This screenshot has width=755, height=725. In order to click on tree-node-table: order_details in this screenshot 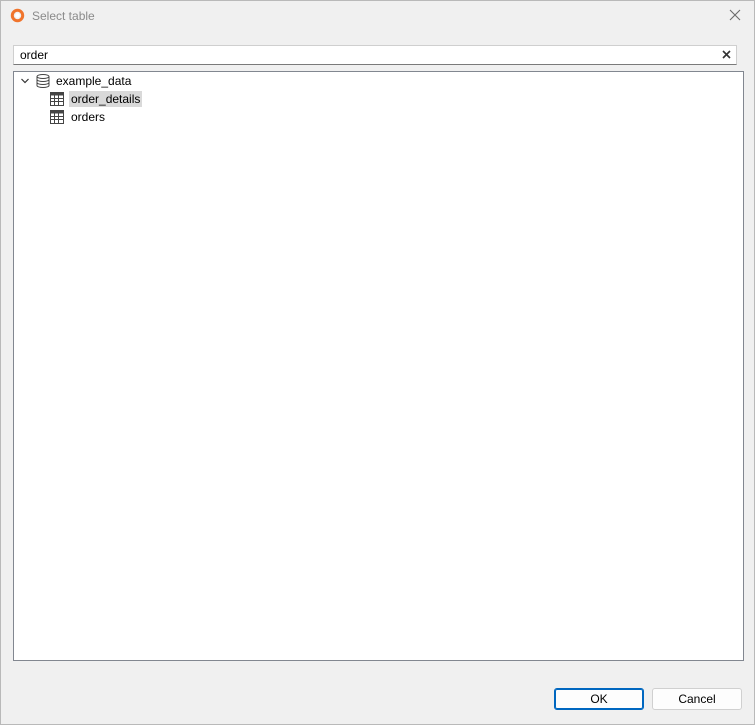, I will do `click(96, 99)`.